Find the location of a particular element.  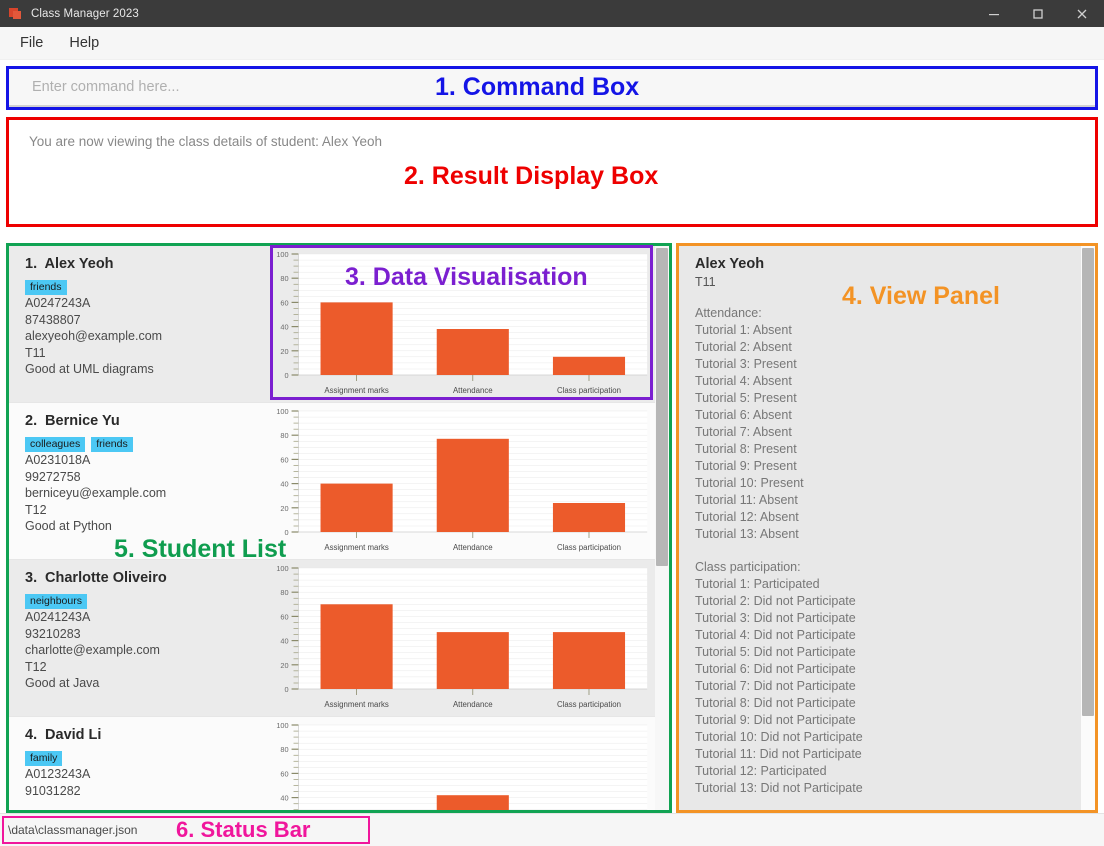

student-name: 4. David Li is located at coordinates (146, 735).